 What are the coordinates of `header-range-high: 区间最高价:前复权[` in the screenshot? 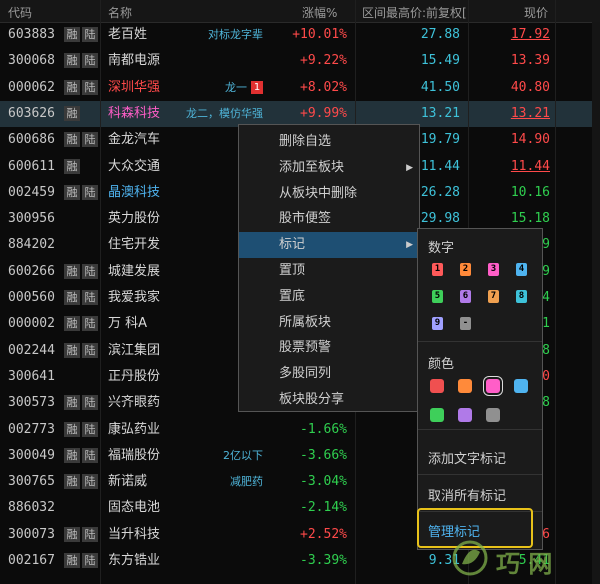 It's located at (414, 12).